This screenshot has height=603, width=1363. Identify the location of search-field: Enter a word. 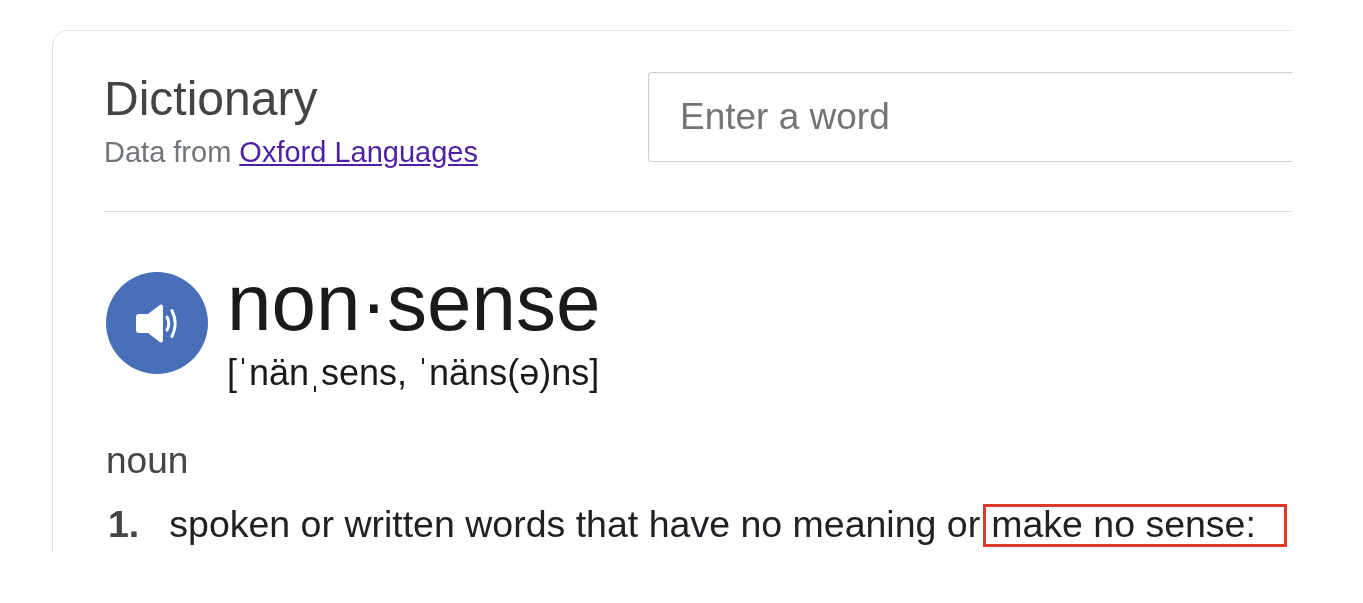
(970, 117).